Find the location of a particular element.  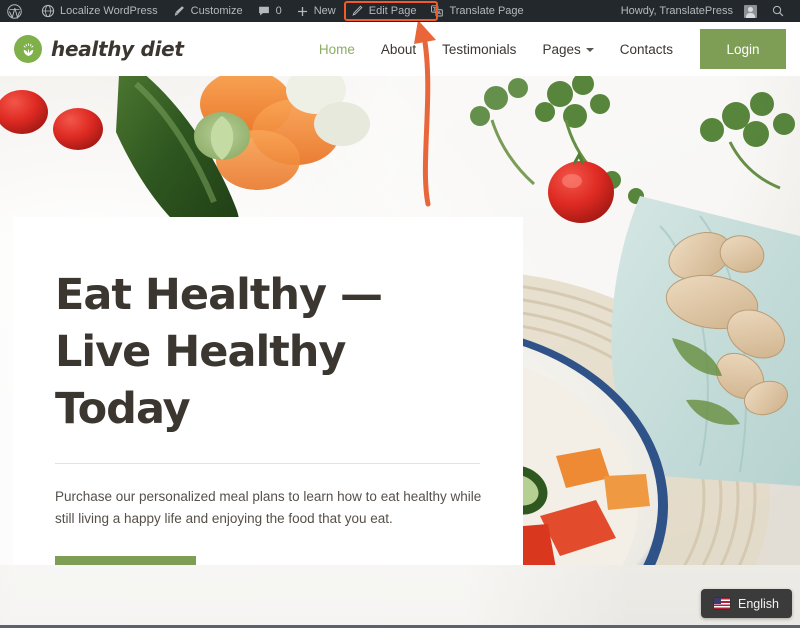

login-button: Login is located at coordinates (743, 49).